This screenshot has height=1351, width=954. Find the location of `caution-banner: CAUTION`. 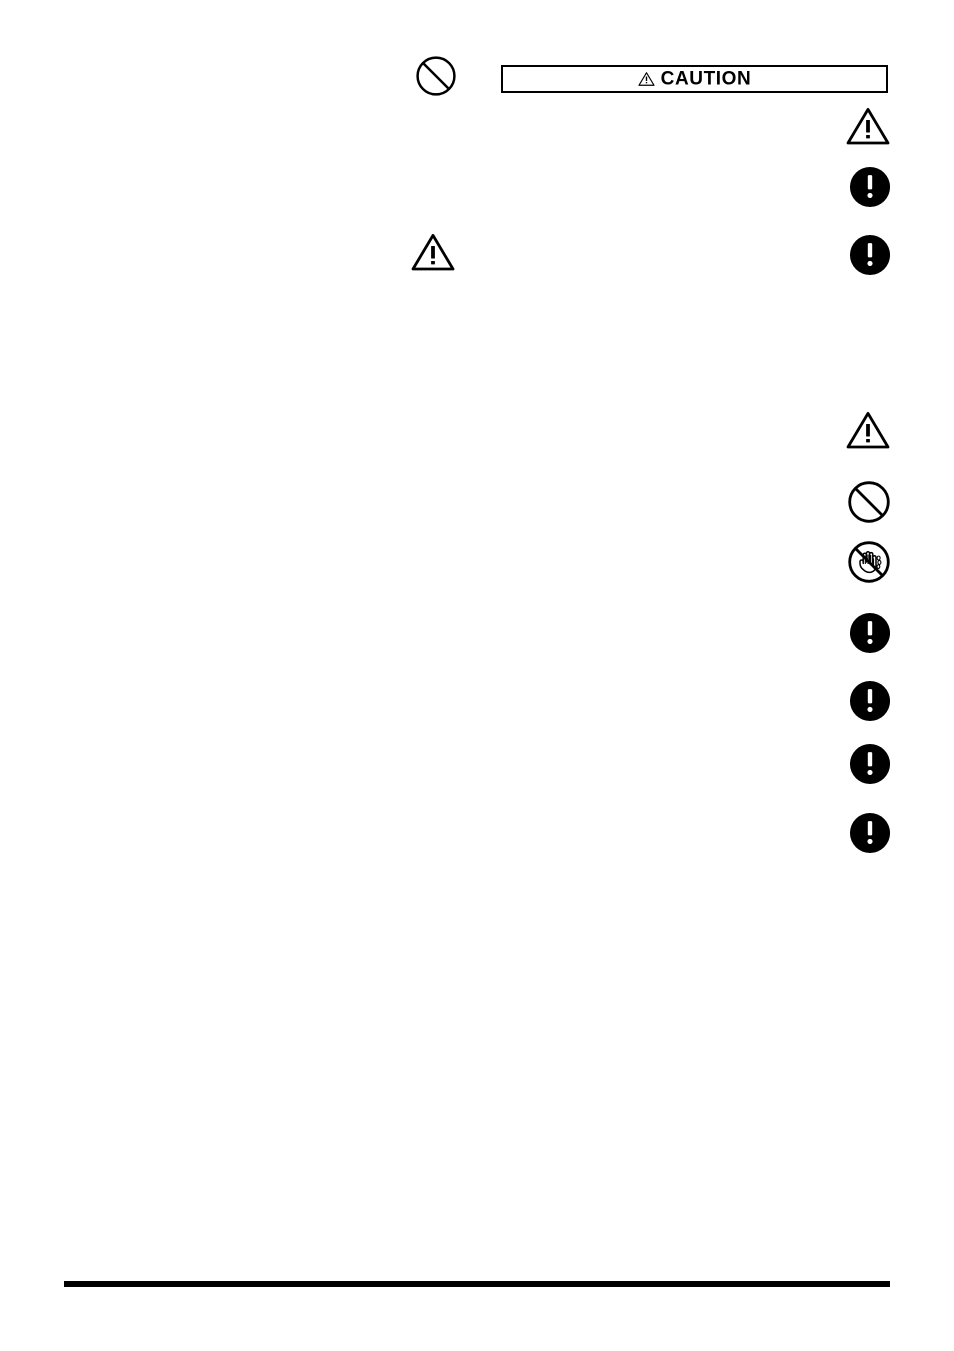

caution-banner: CAUTION is located at coordinates (694, 79).